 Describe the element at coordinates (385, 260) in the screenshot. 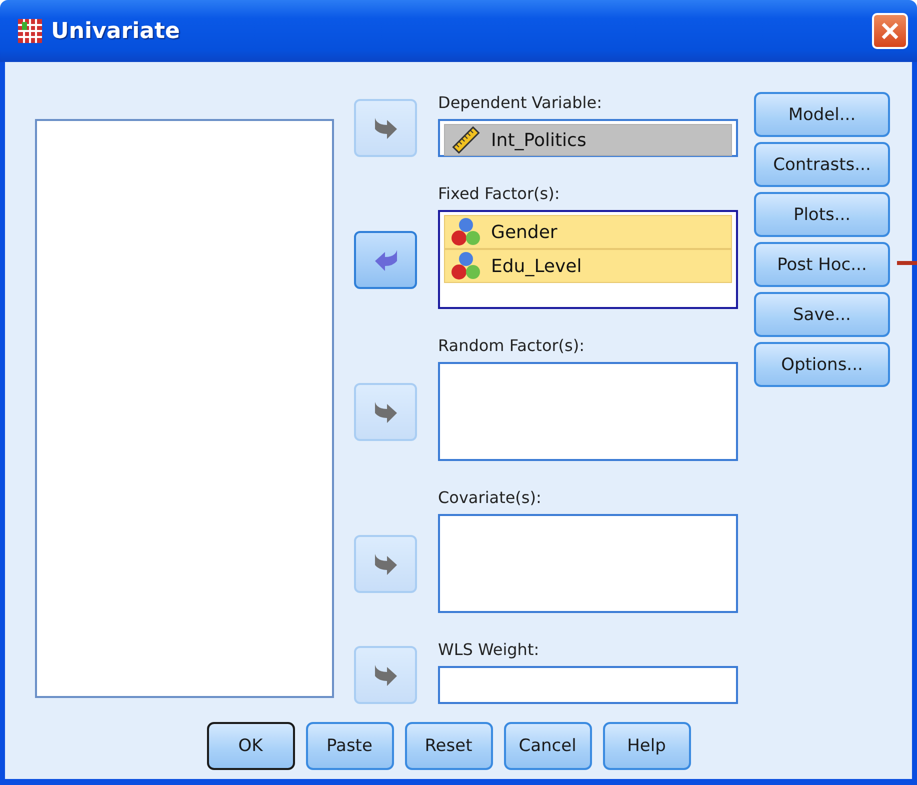

I see `move-button` at that location.